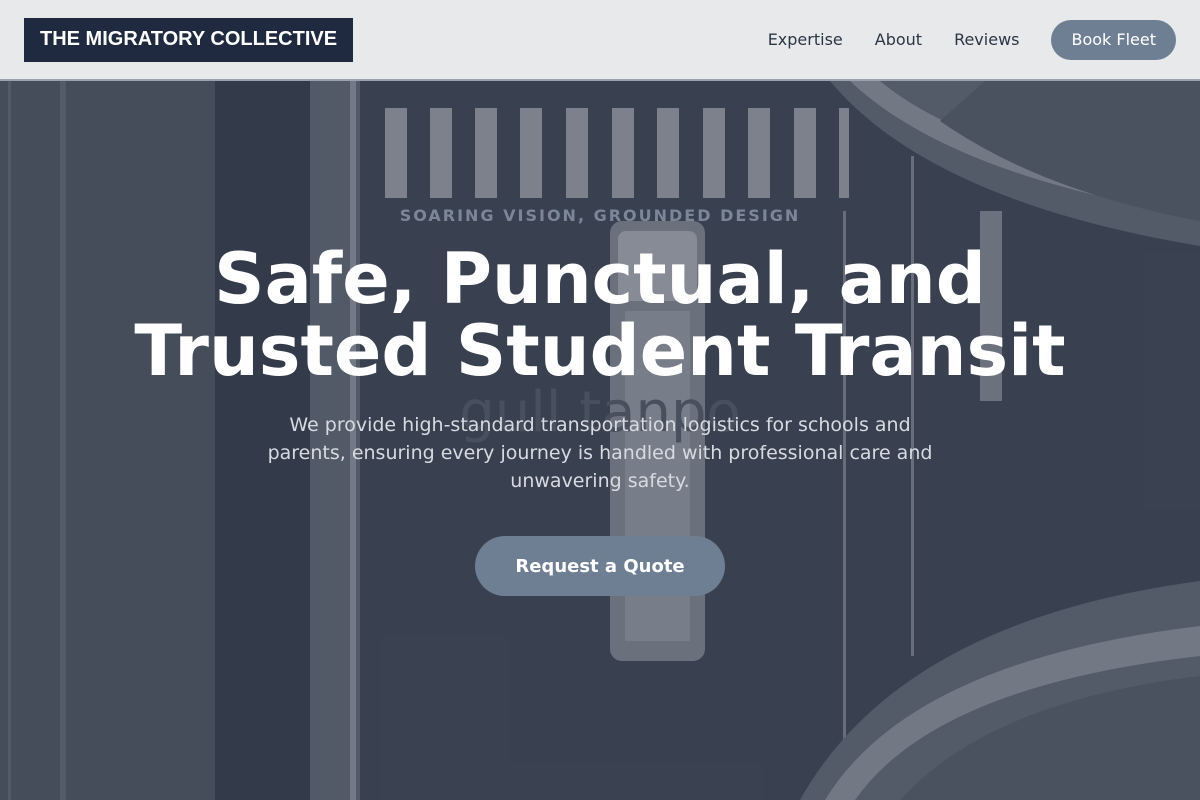 The height and width of the screenshot is (800, 1200). Describe the element at coordinates (805, 39) in the screenshot. I see `nav-link-expertise: Expertise` at that location.